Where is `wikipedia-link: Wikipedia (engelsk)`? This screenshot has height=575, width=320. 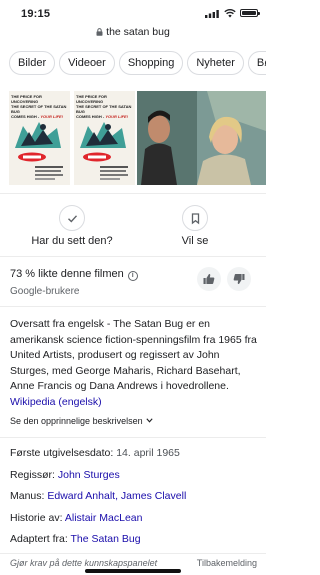
wikipedia-link: Wikipedia (engelsk) is located at coordinates (56, 402).